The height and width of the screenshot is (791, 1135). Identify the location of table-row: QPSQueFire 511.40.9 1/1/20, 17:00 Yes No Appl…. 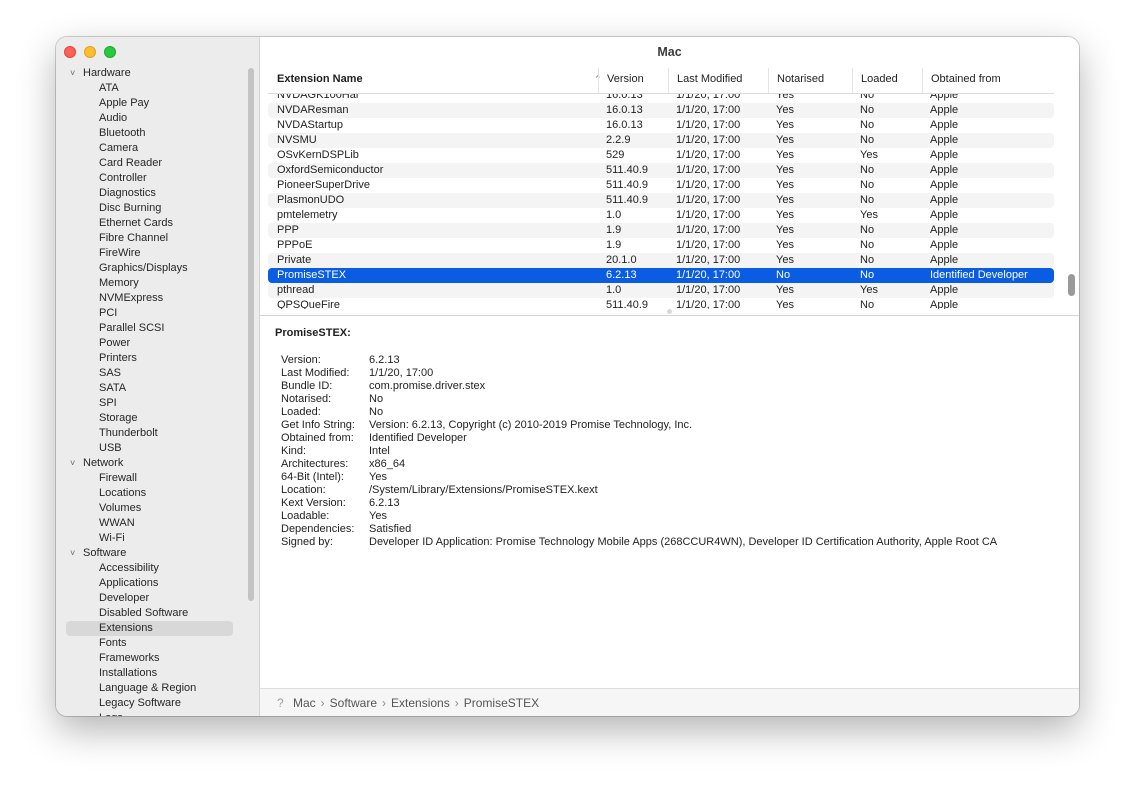
(661, 303).